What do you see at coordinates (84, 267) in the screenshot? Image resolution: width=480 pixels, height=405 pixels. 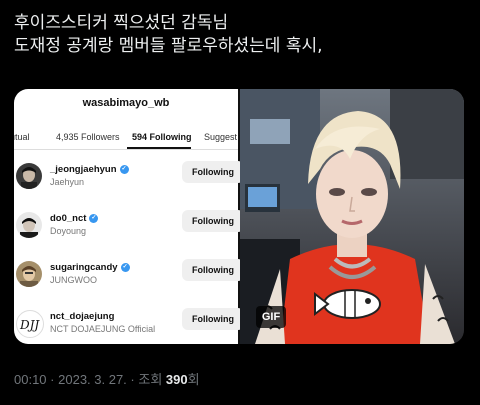 I see `handle-text: sugaringcandy` at bounding box center [84, 267].